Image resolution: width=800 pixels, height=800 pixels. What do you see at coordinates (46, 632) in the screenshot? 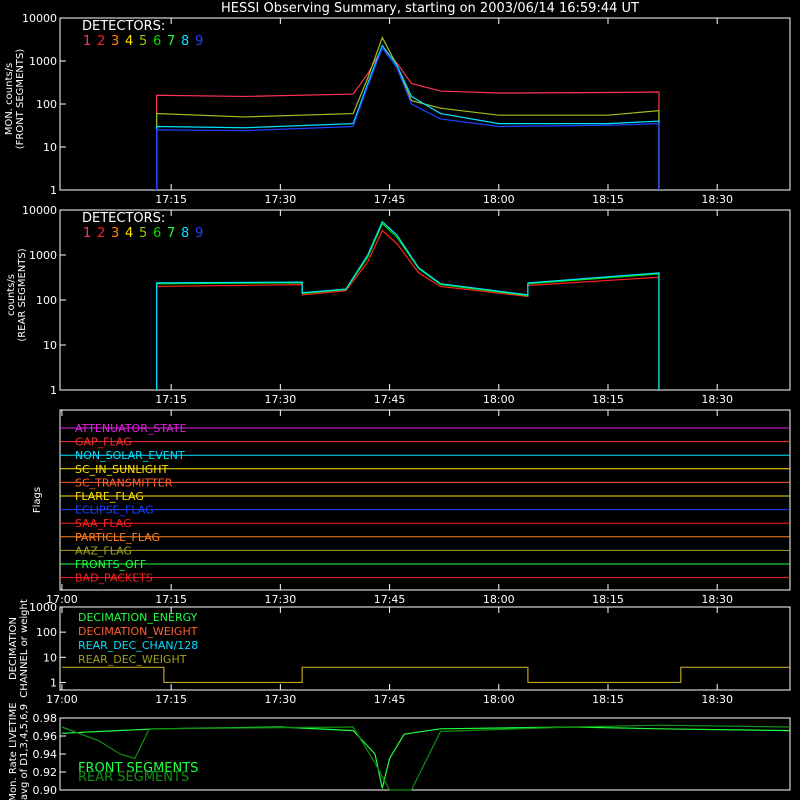
I see `panel4-ytick-label: 100` at bounding box center [46, 632].